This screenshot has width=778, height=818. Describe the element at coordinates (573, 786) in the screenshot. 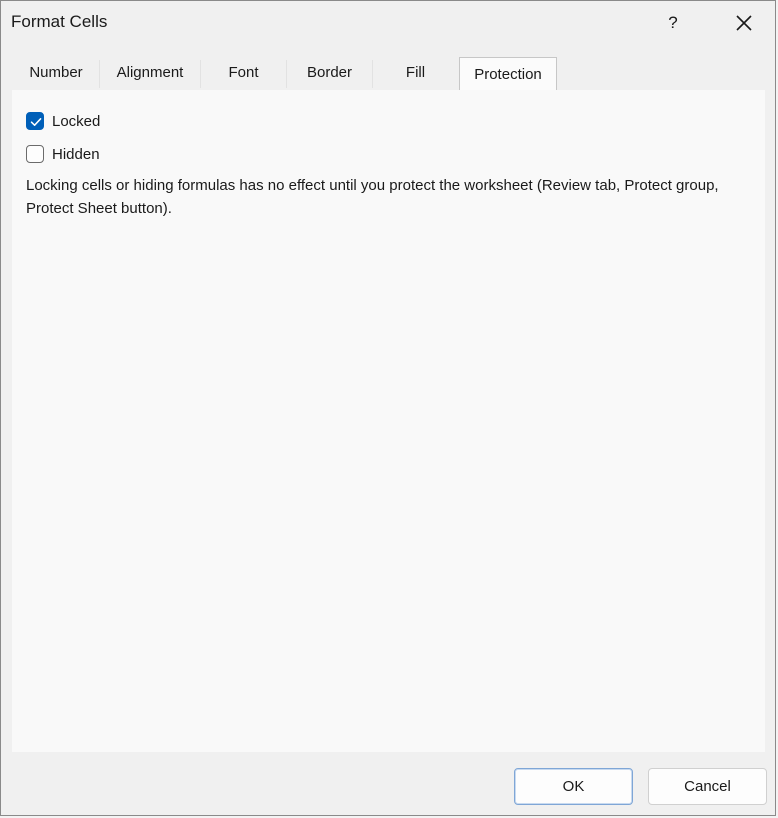

I see `ok-button: OK` at that location.